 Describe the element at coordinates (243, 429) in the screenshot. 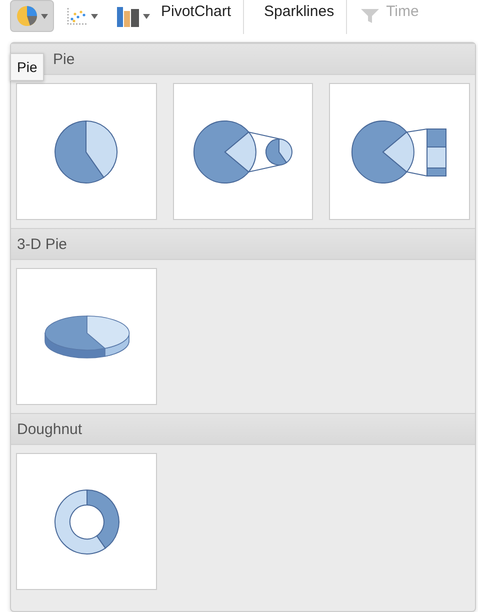

I see `section-header: Doughnut` at that location.